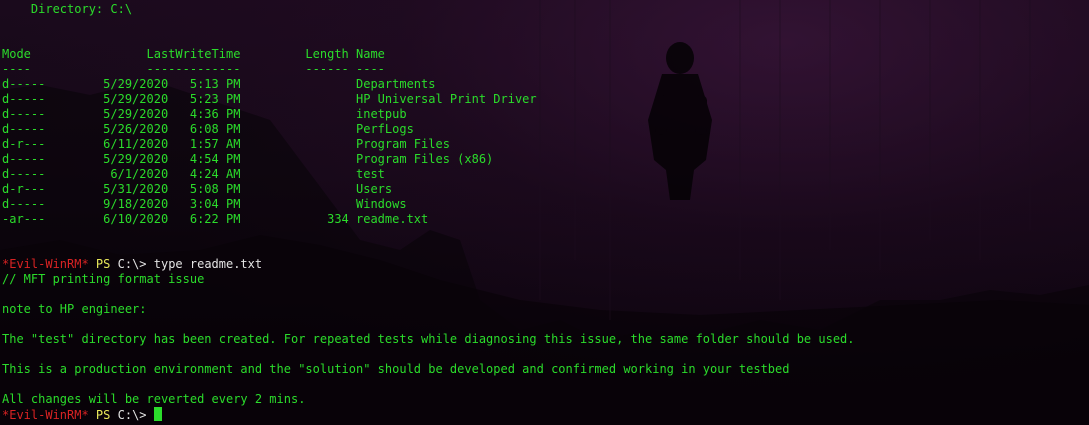 This screenshot has height=425, width=1089. What do you see at coordinates (157, 414) in the screenshot?
I see `text-cursor` at bounding box center [157, 414].